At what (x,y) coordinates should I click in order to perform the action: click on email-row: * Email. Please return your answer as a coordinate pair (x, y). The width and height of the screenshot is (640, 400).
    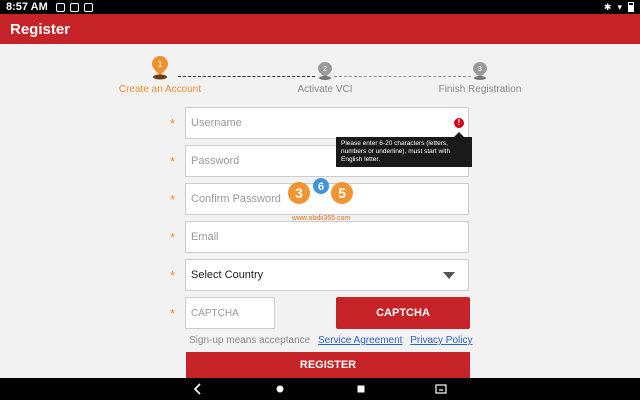
    Looking at the image, I should click on (320, 237).